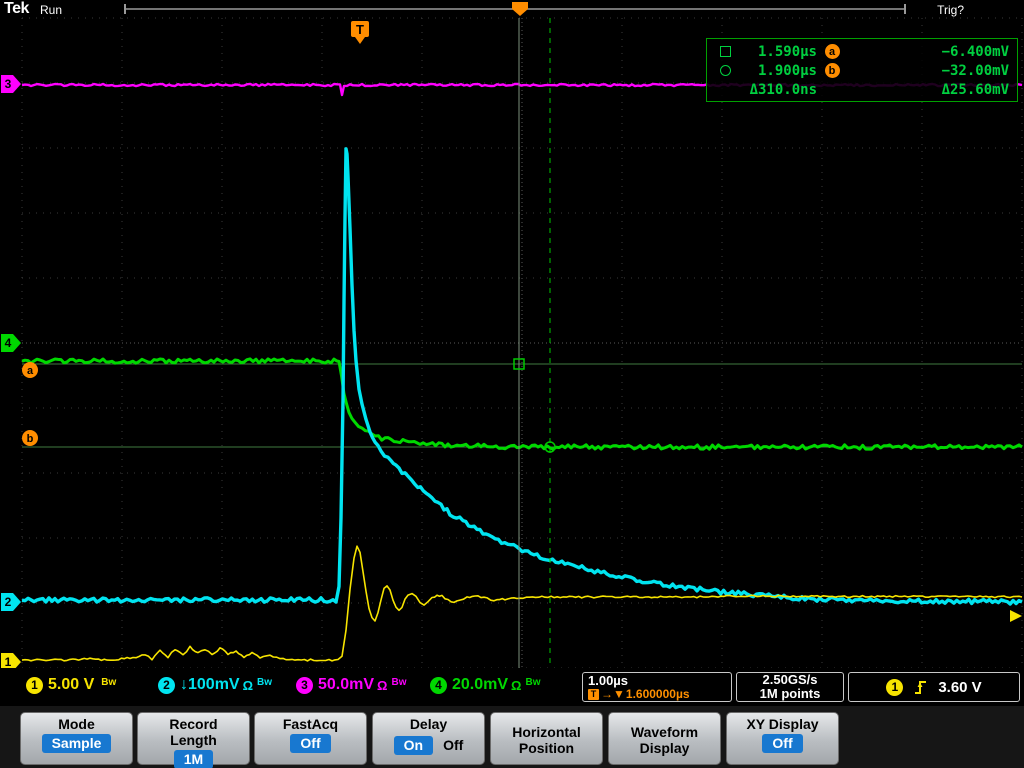 This screenshot has height=768, width=1024. What do you see at coordinates (480, 684) in the screenshot?
I see `ch4-scale: 20.0mV` at bounding box center [480, 684].